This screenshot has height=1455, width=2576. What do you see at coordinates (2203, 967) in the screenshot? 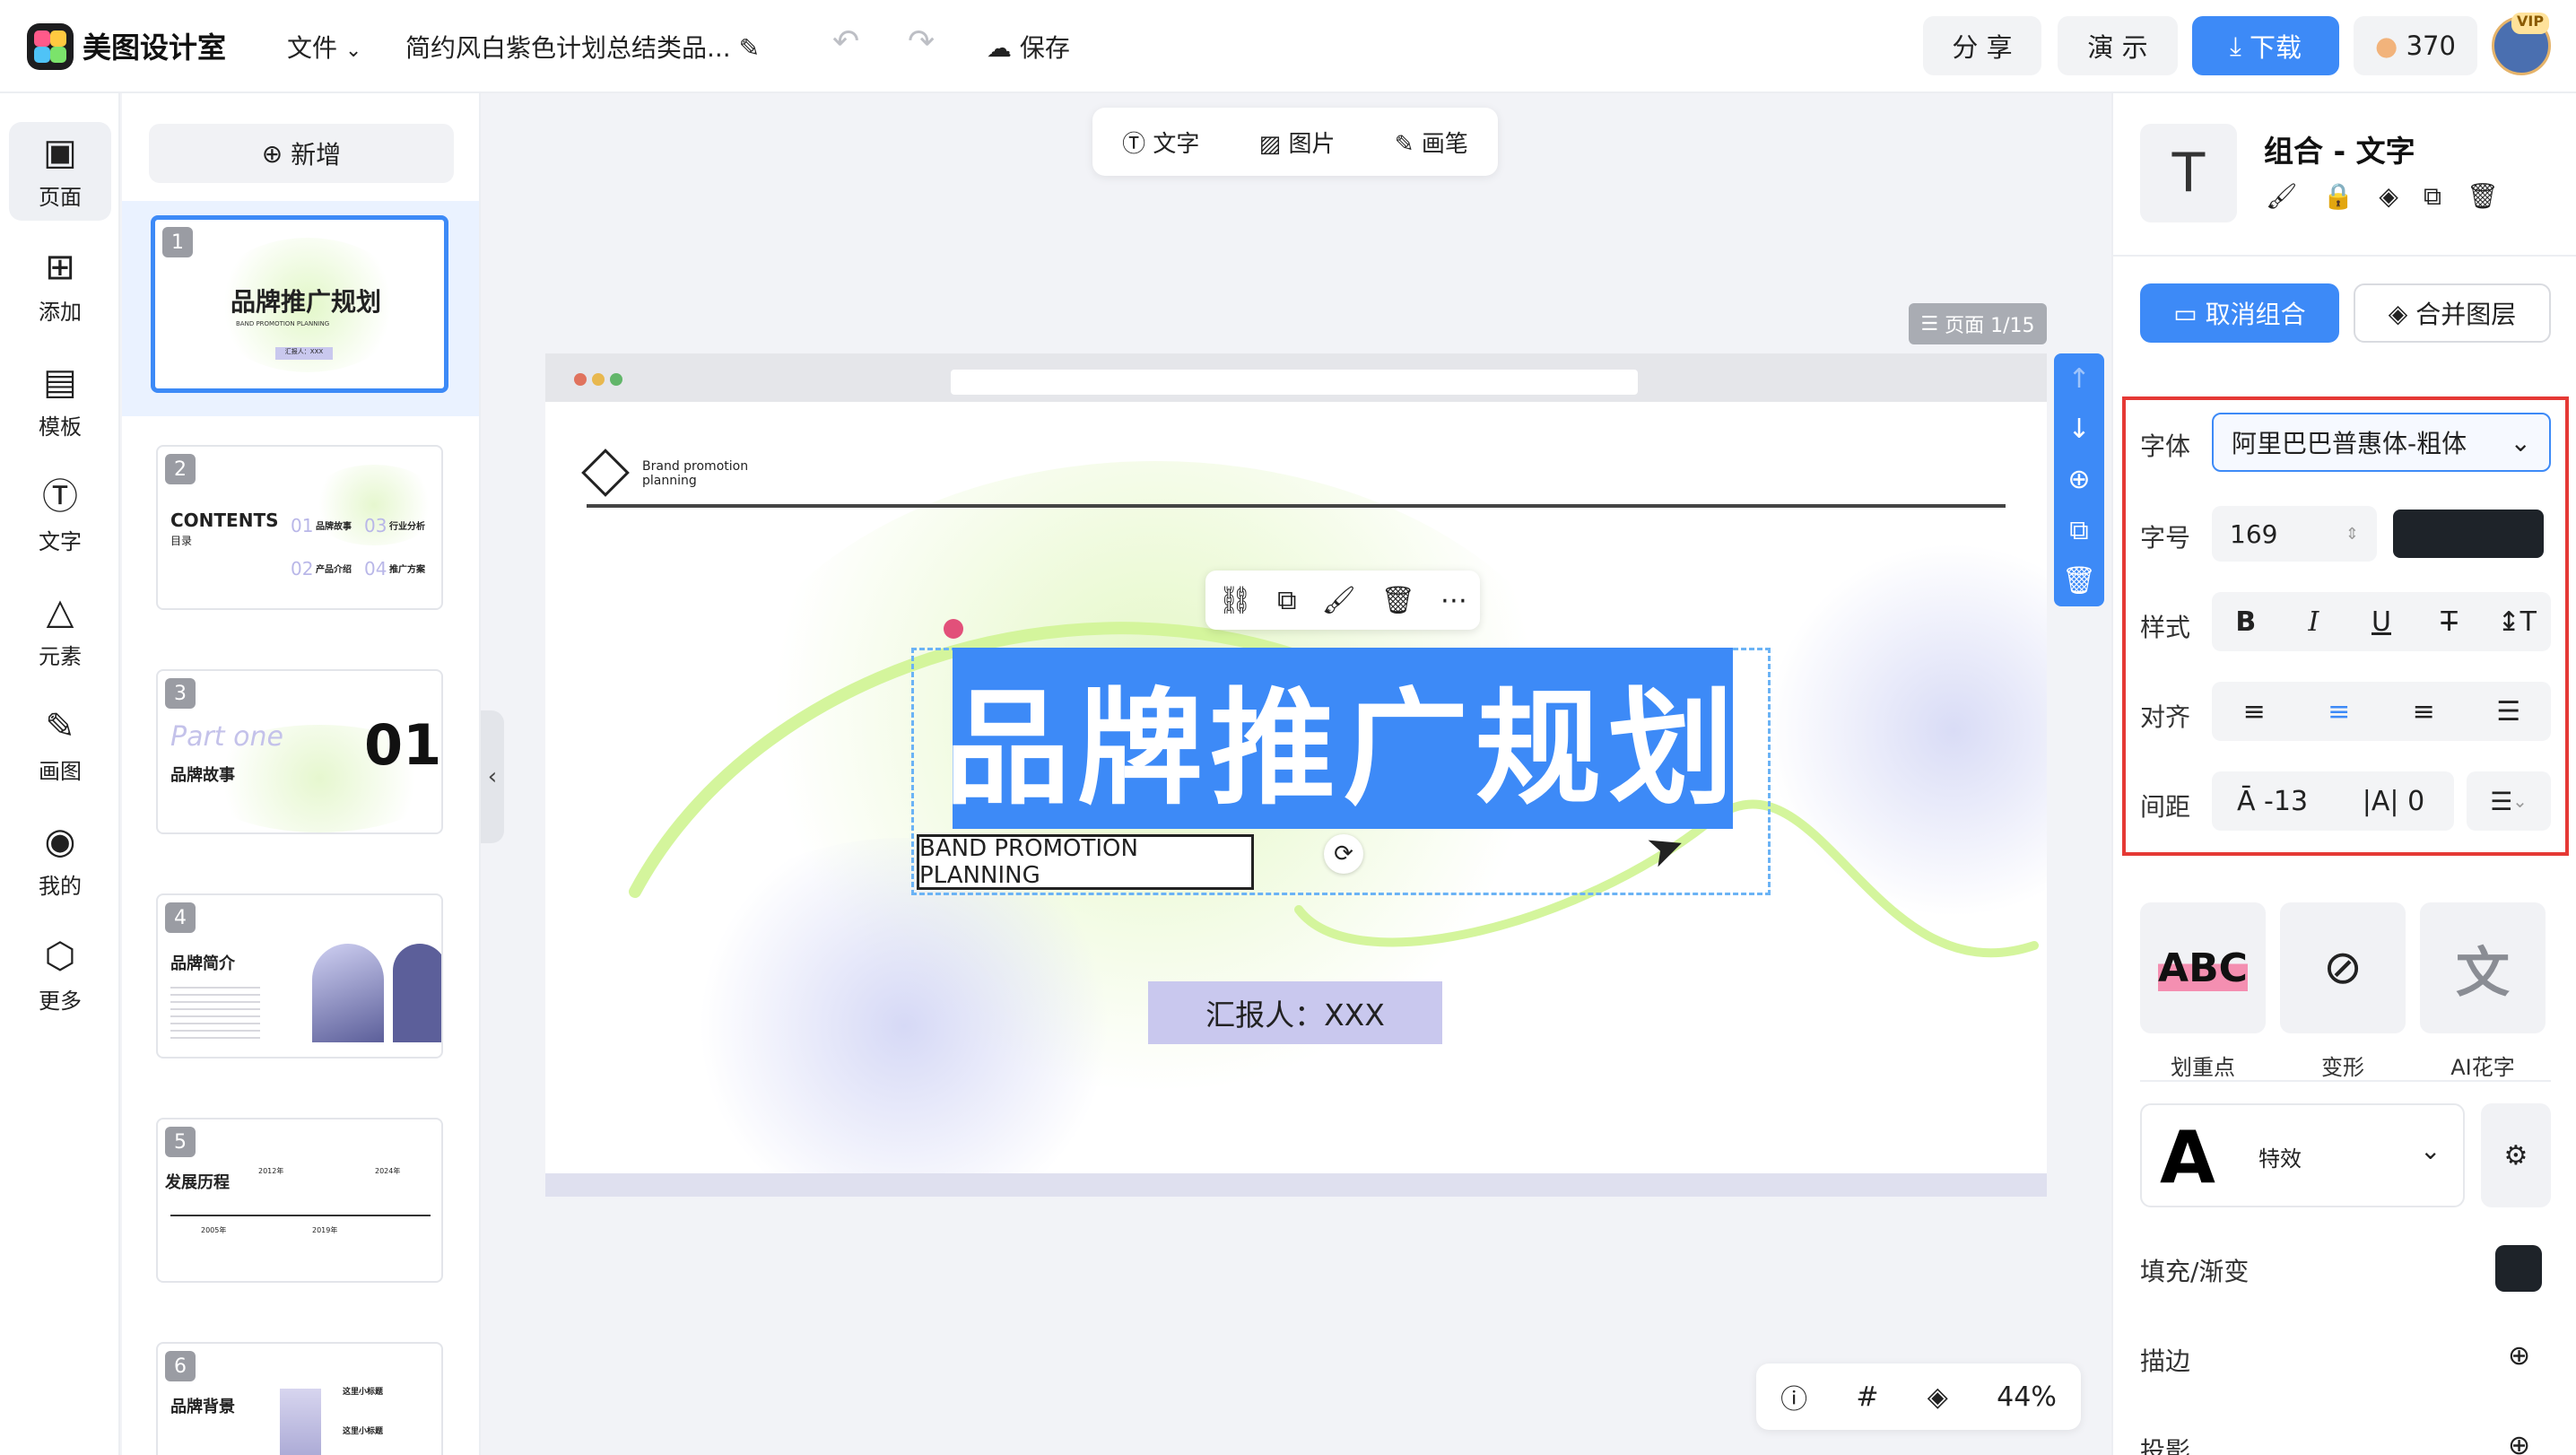
I see `highlight-card: ABC` at bounding box center [2203, 967].